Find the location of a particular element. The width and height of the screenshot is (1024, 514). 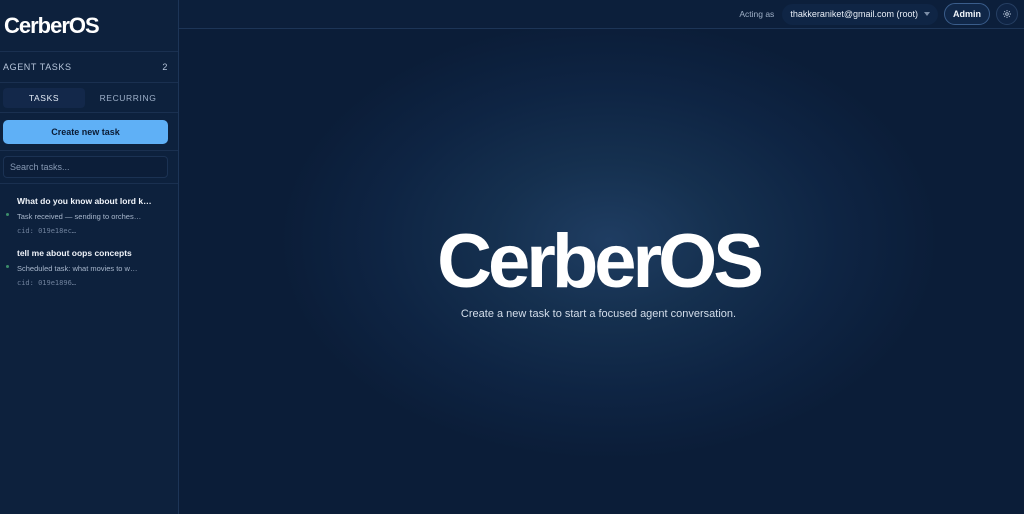

acting-as-label: Acting as is located at coordinates (757, 14).